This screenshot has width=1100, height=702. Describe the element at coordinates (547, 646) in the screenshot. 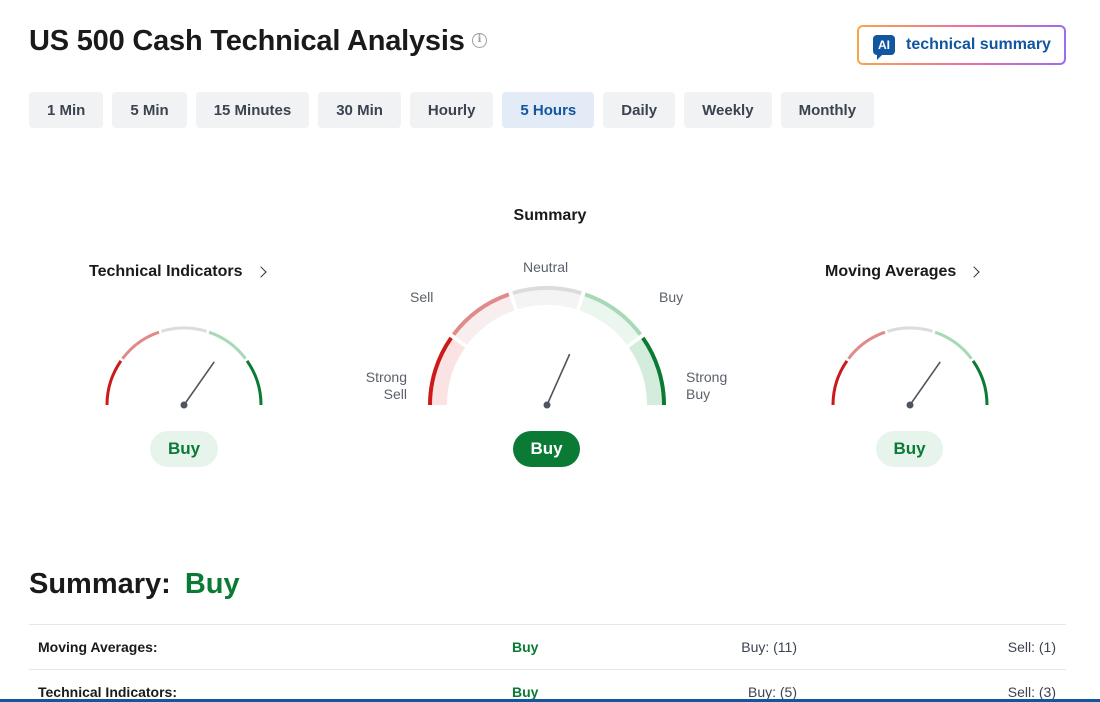

I see `table-row: Moving Averages: Buy Buy: (11) Sell: (1)` at that location.